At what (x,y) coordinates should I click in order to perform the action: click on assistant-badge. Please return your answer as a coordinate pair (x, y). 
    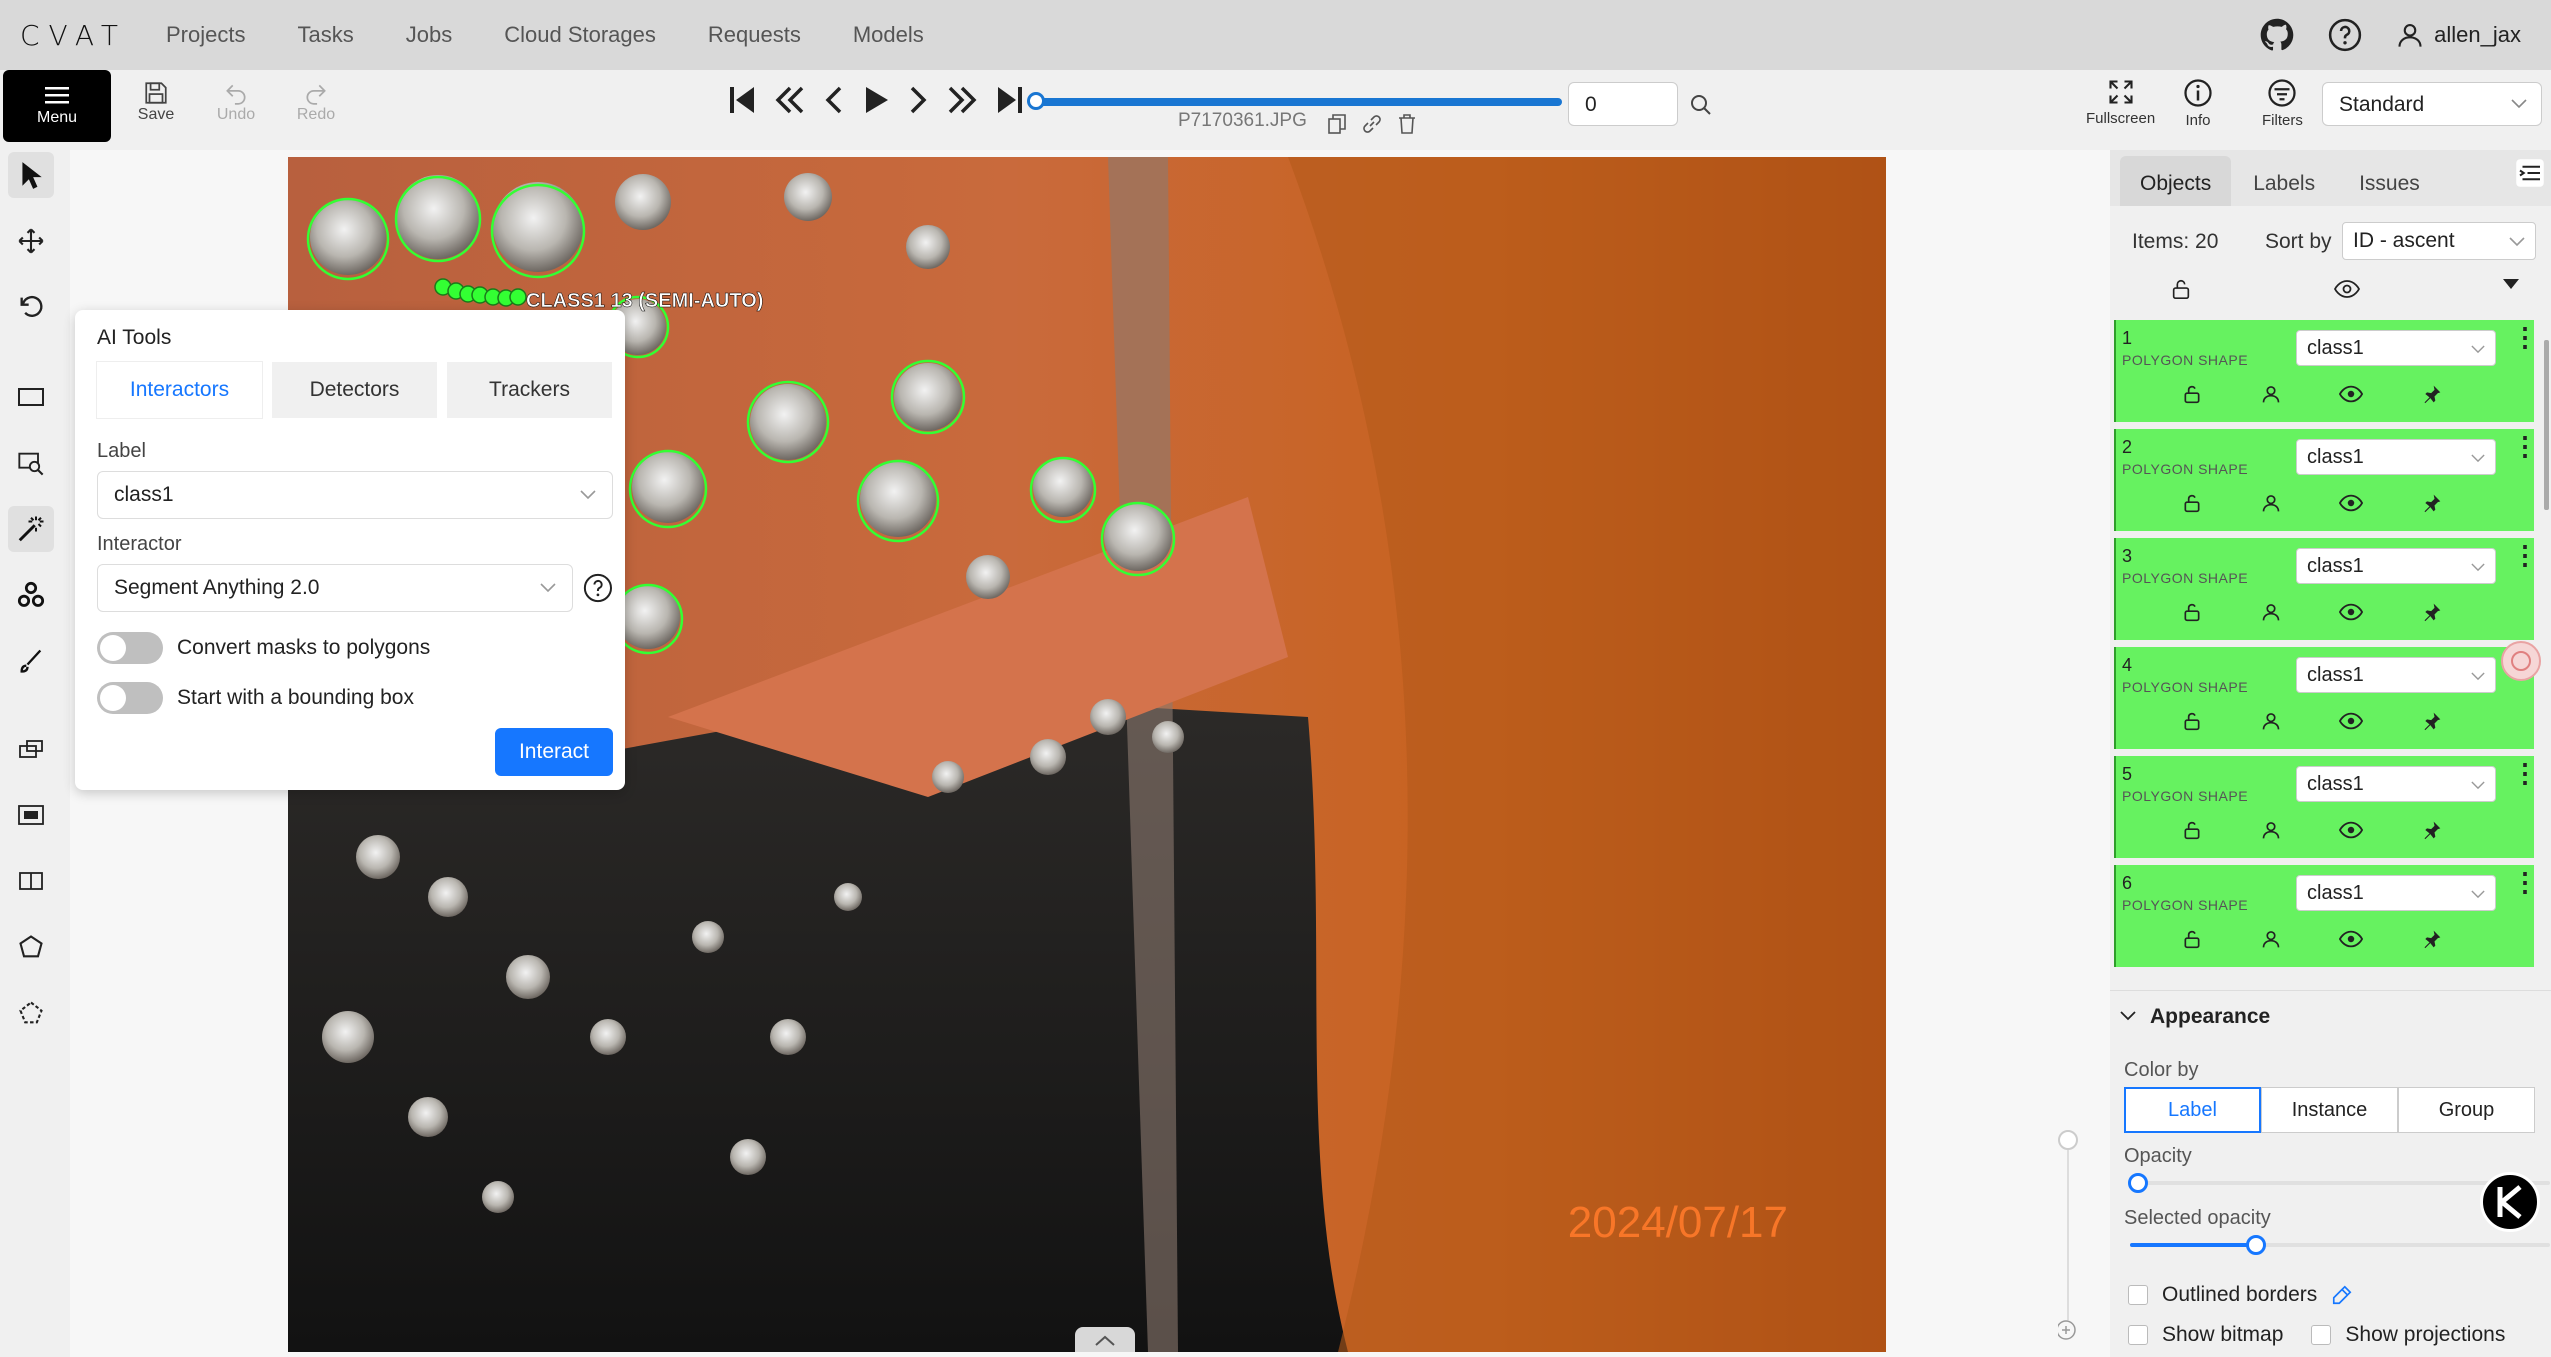
    Looking at the image, I should click on (2510, 1202).